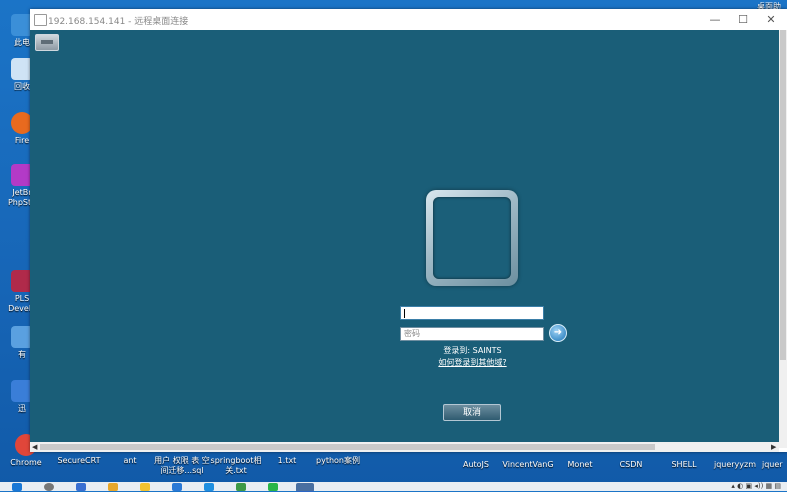  What do you see at coordinates (684, 465) in the screenshot?
I see `desktop-icon-label: SHELL` at bounding box center [684, 465].